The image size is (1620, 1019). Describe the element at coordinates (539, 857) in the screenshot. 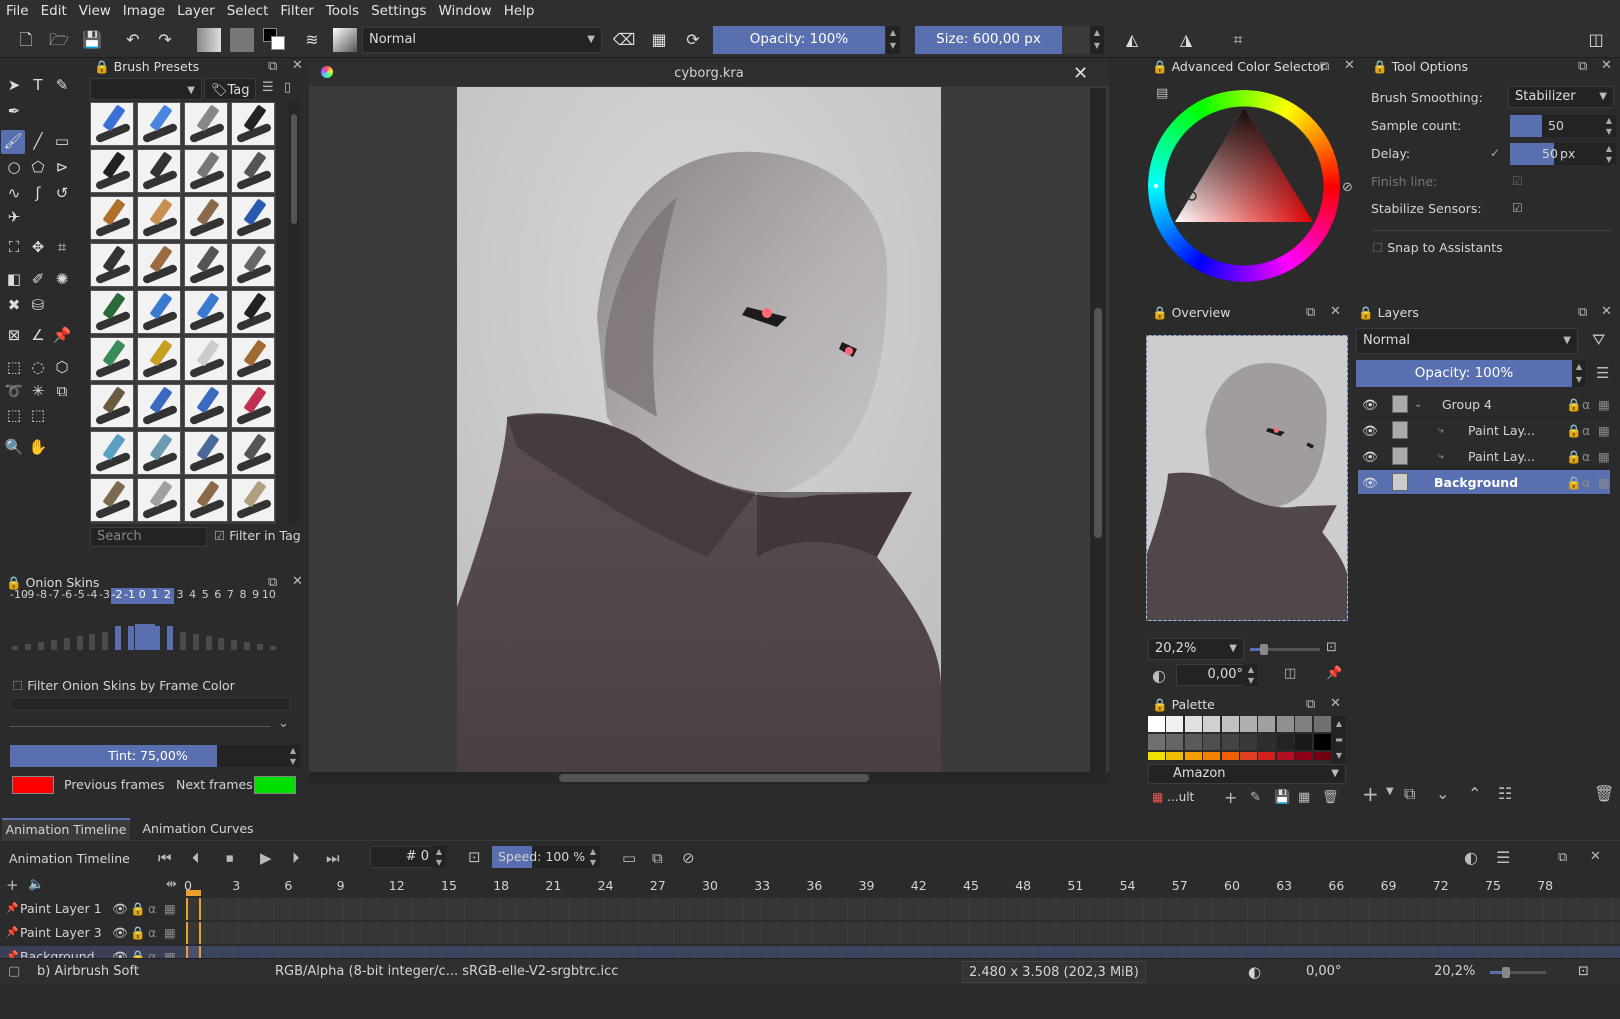

I see `playback-speed-slider: Speed: 100 %` at that location.